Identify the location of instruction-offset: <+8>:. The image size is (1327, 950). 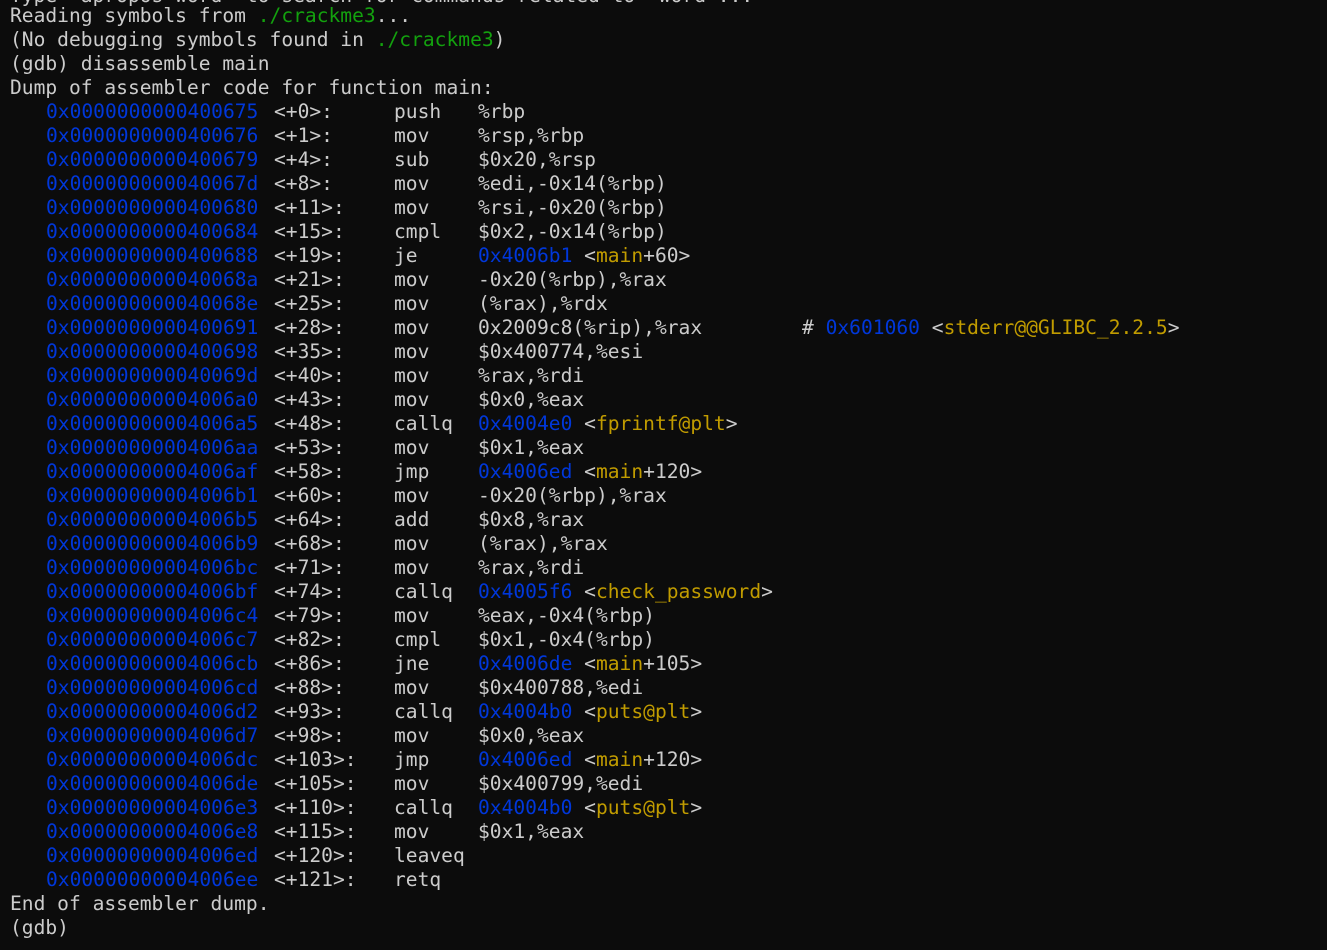
(303, 183).